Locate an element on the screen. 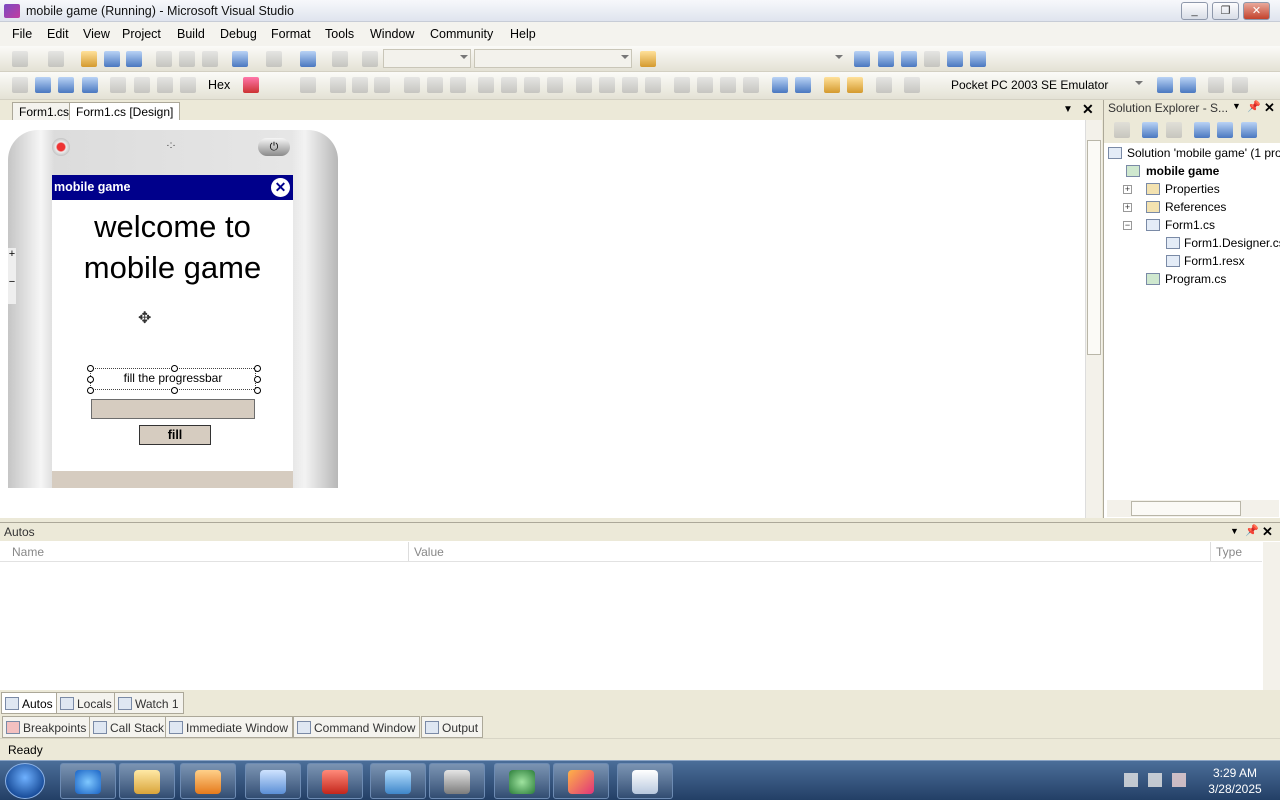  tab-watch1: Watch 1 is located at coordinates (149, 703).